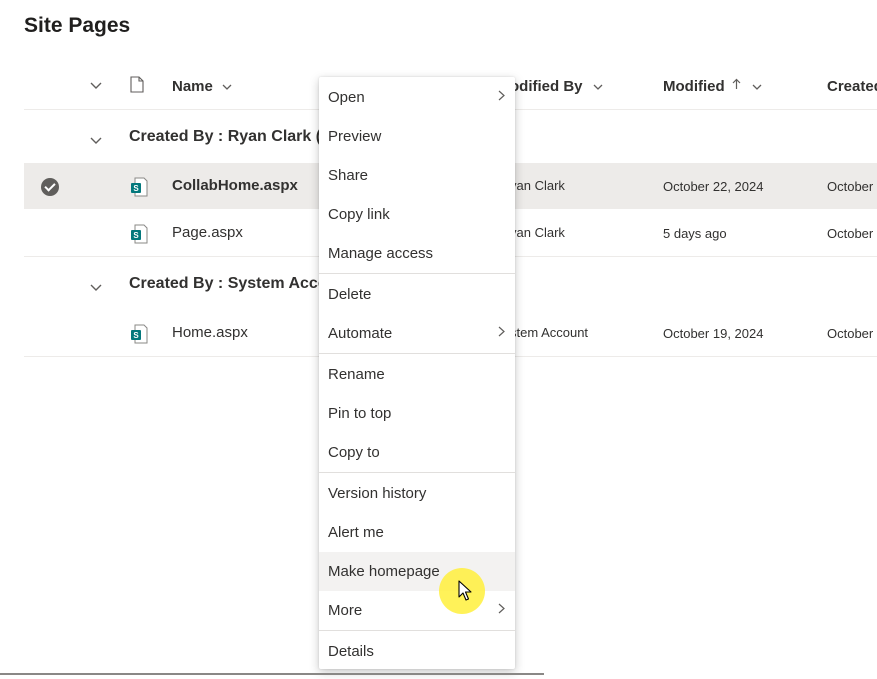 This screenshot has width=877, height=679. Describe the element at coordinates (549, 332) in the screenshot. I see `modified-by-cell: stem Account` at that location.